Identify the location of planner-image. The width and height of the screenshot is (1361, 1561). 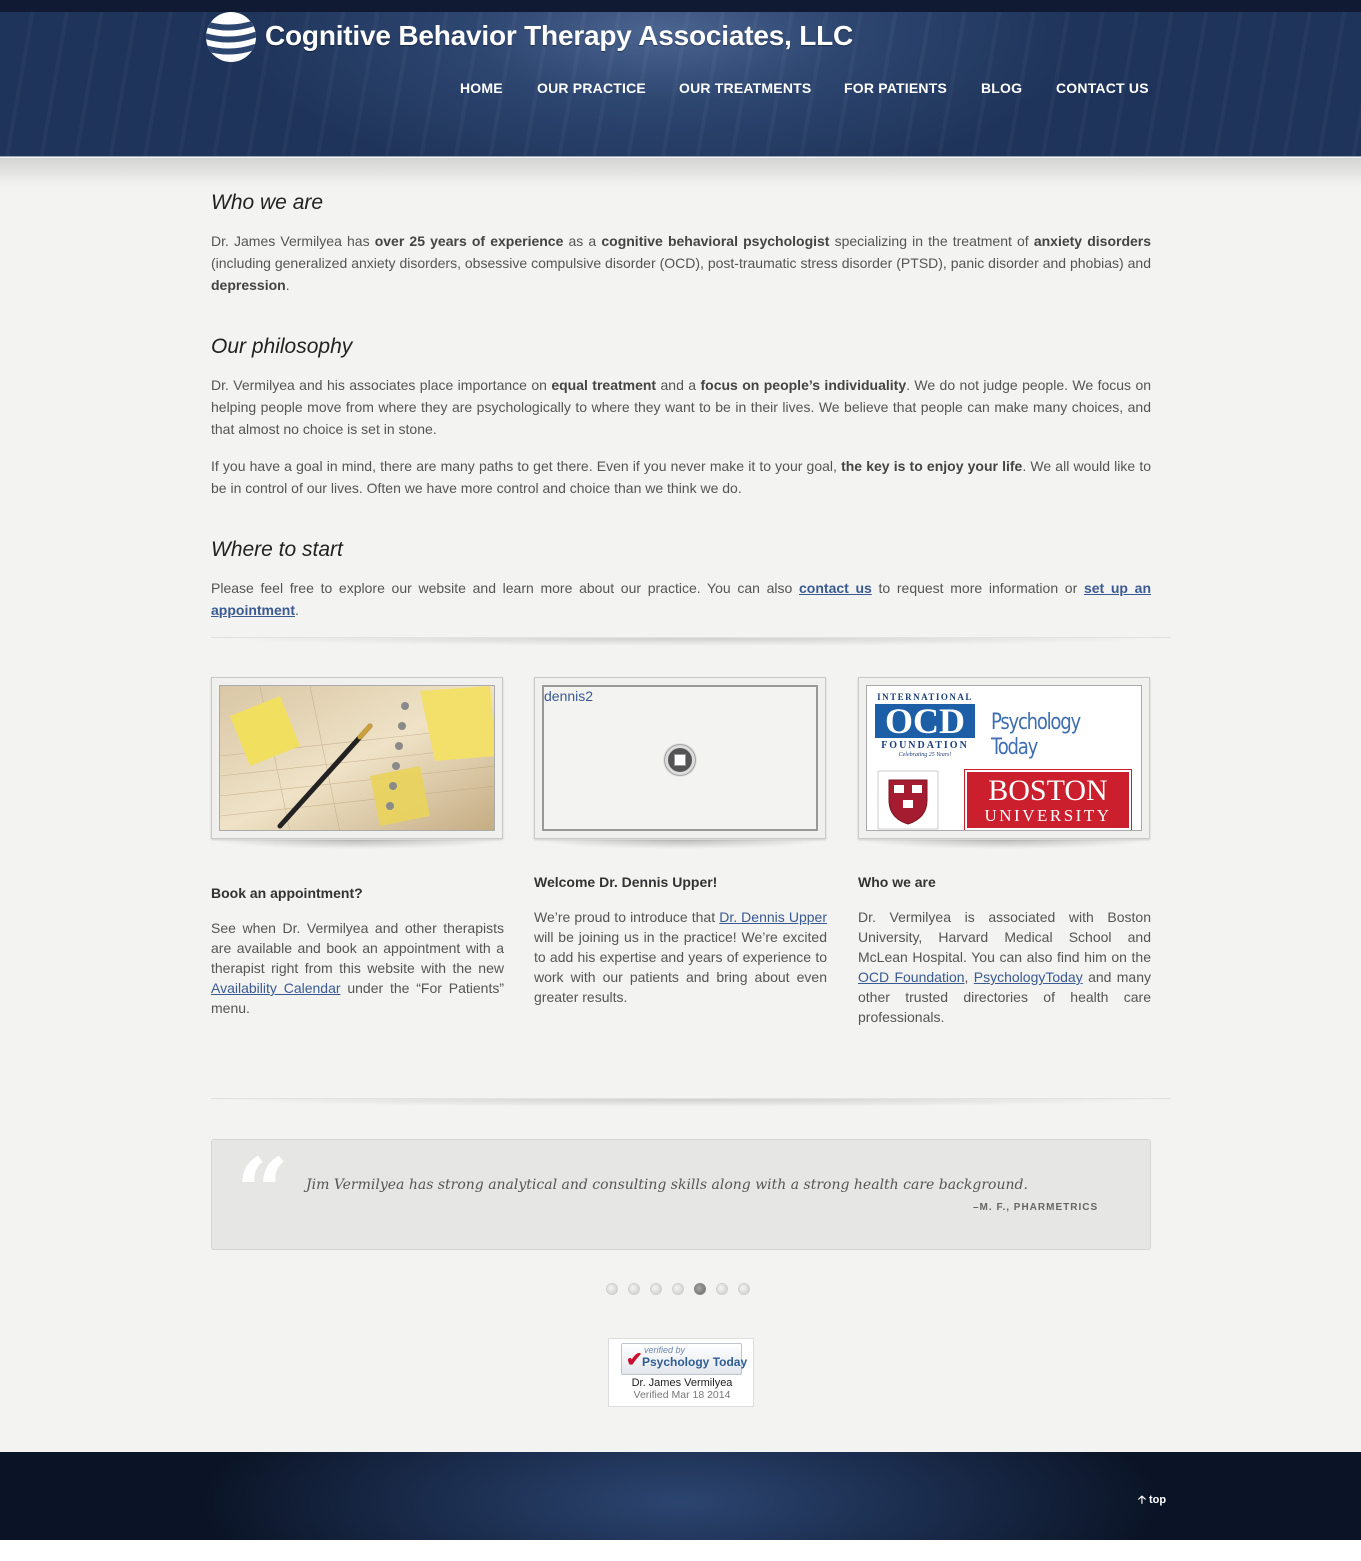
(357, 758).